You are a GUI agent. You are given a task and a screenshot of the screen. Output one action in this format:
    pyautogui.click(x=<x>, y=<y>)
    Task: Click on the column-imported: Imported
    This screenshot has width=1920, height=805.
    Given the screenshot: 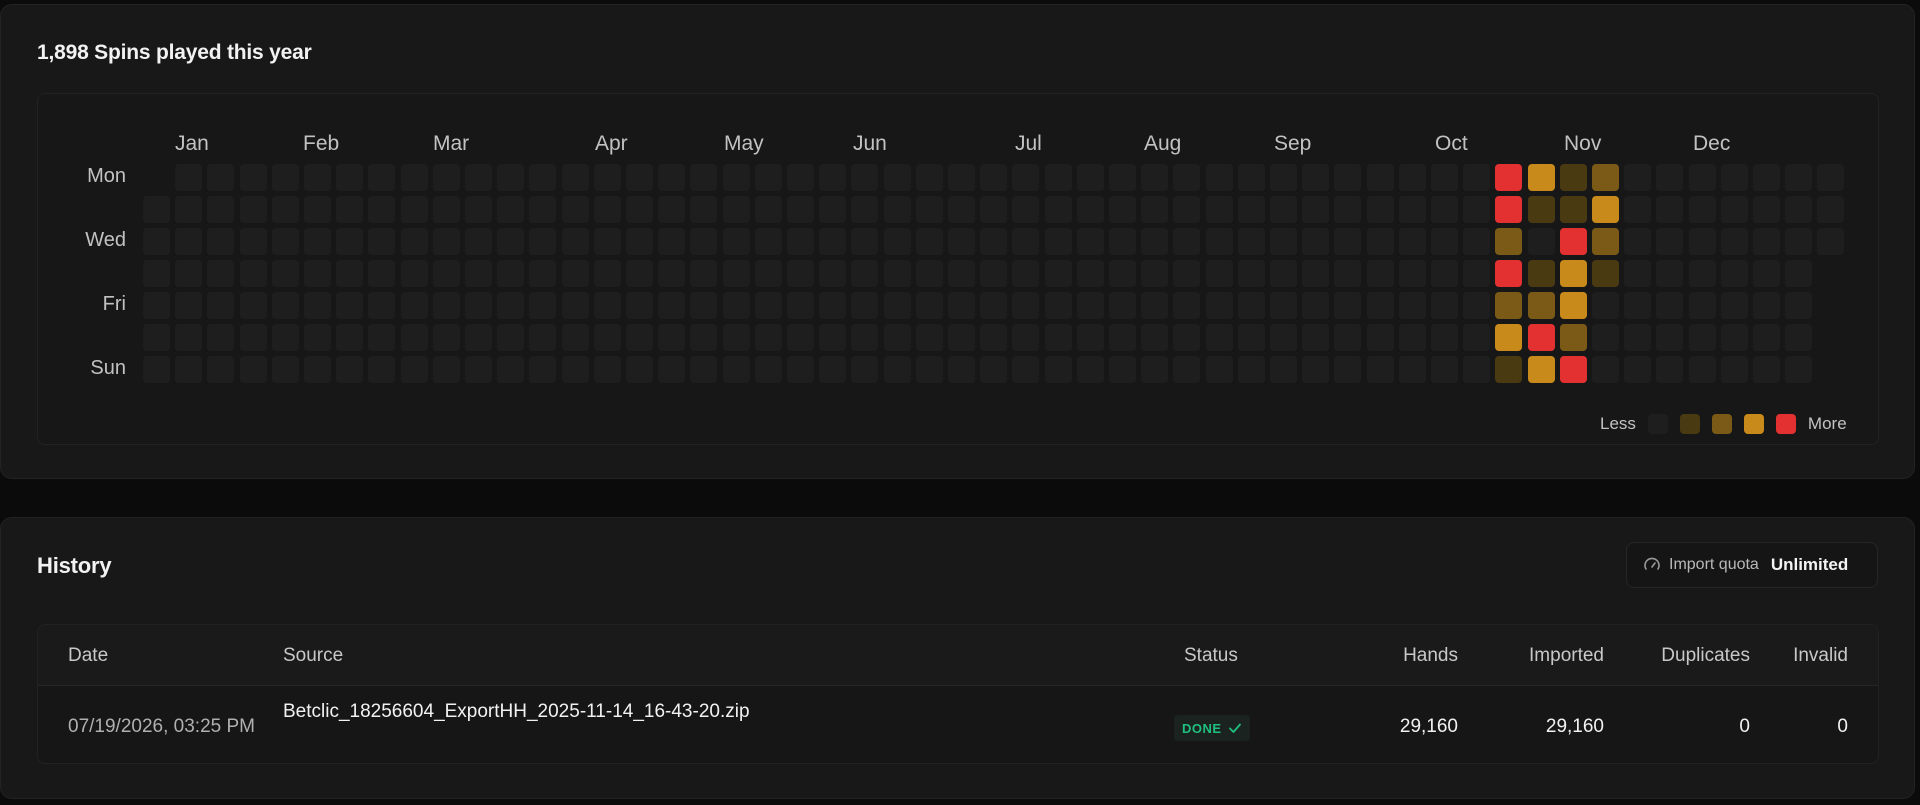 What is the action you would take?
    pyautogui.click(x=1529, y=656)
    